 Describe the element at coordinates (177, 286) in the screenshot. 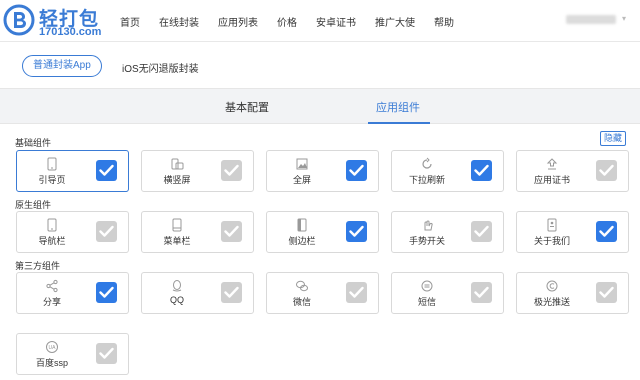

I see `qq-icon` at that location.